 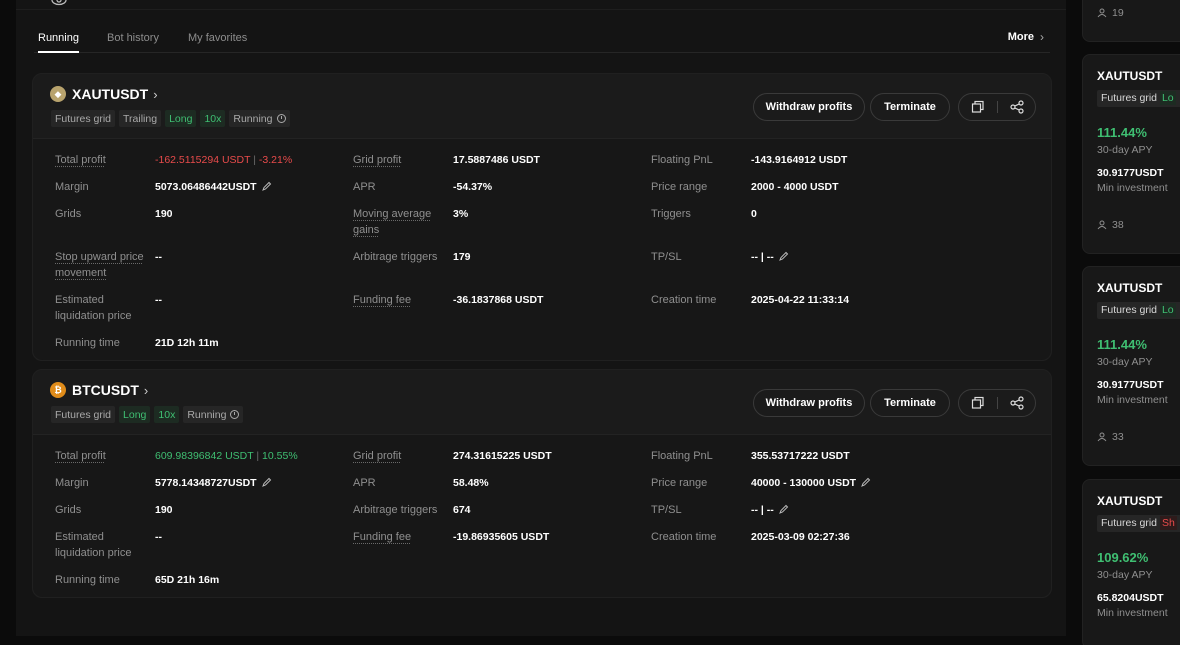 I want to click on divider, so click(x=997, y=403).